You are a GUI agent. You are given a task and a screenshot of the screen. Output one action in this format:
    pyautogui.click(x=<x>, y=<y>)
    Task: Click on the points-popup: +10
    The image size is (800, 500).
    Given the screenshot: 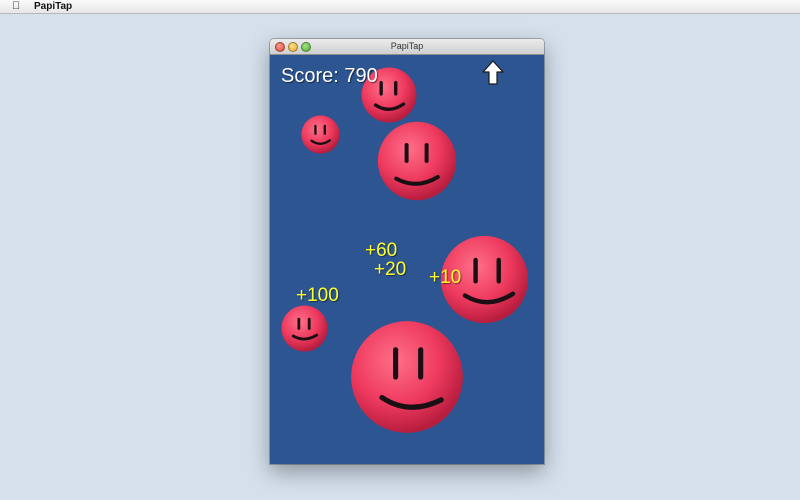 What is the action you would take?
    pyautogui.click(x=445, y=277)
    